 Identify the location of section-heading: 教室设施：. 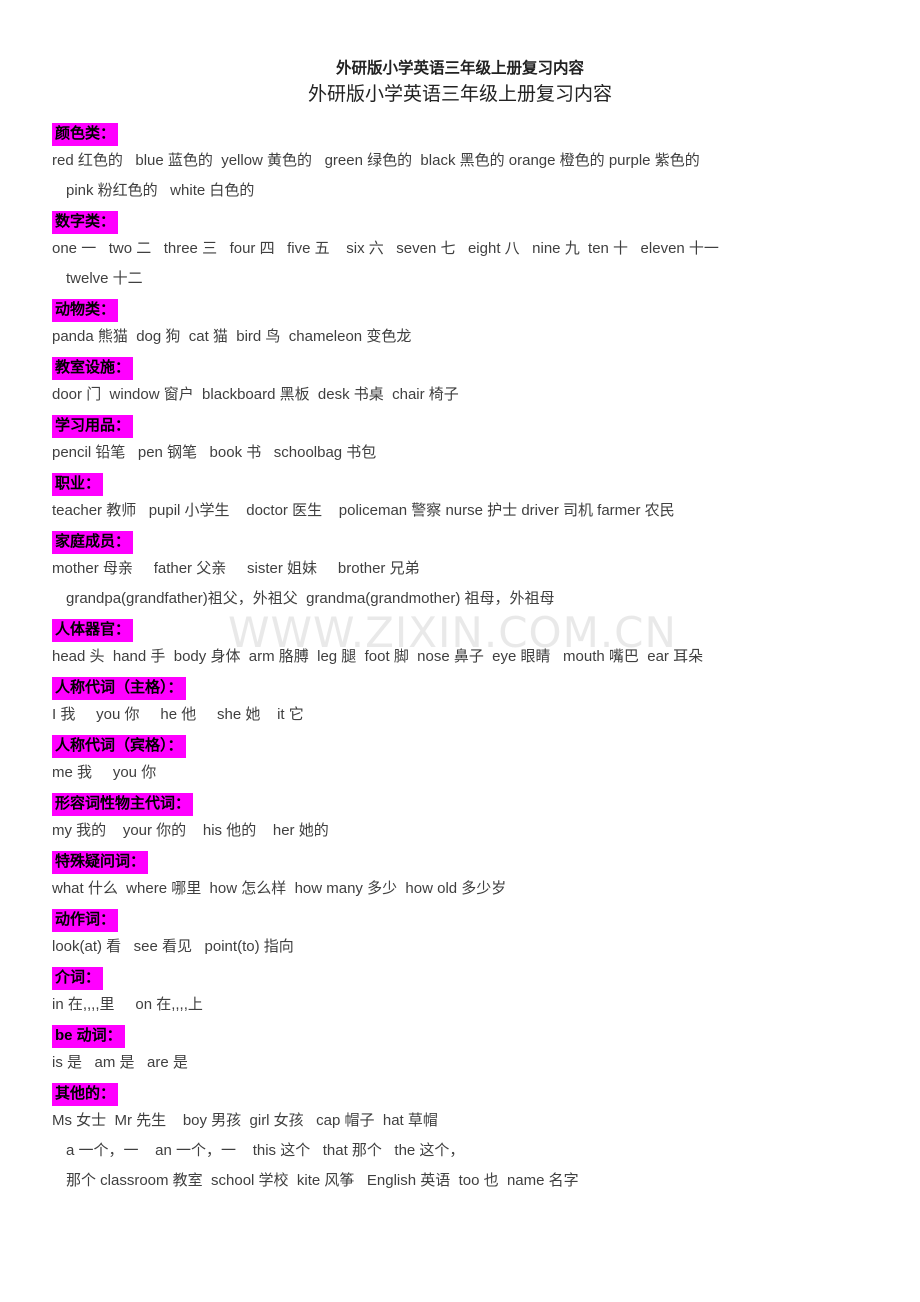
(93, 368).